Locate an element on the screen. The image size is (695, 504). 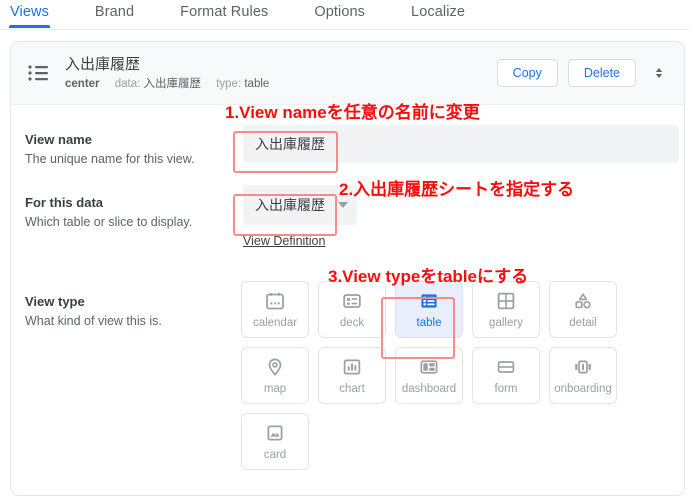
tab-format-rules: Format Rules is located at coordinates (224, 13).